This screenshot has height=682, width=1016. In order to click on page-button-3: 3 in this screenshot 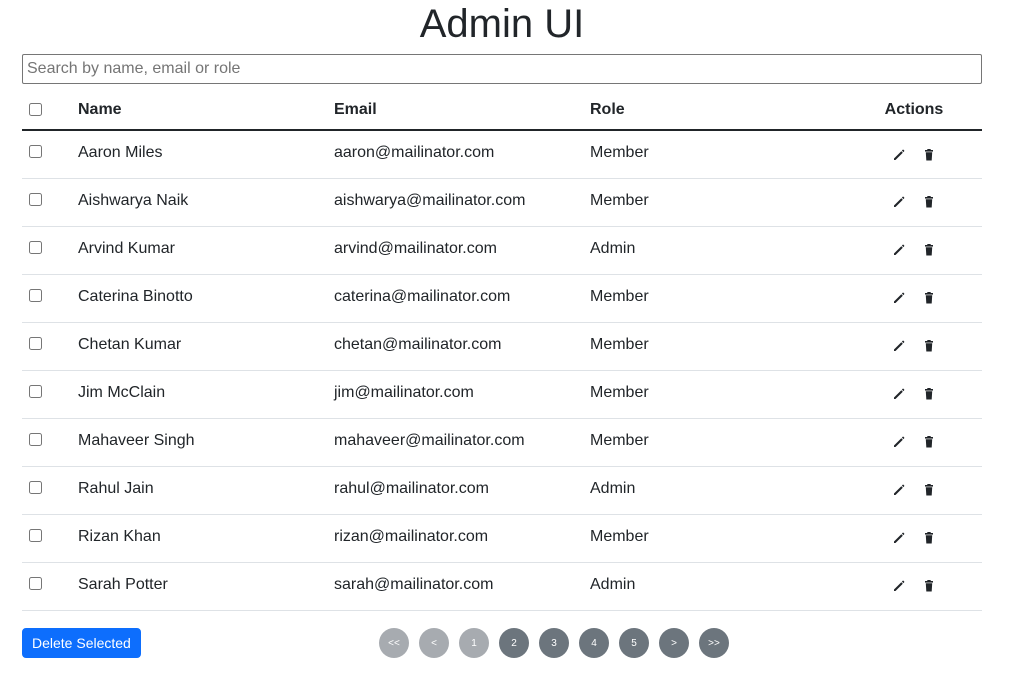, I will do `click(554, 643)`.